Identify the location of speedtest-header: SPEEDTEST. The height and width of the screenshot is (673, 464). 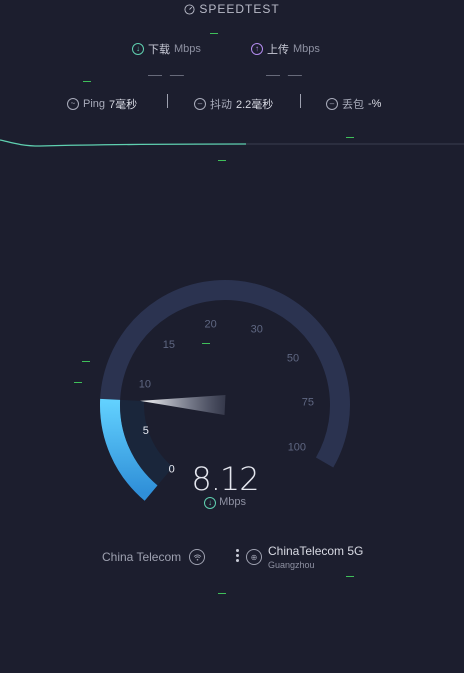
(232, 9).